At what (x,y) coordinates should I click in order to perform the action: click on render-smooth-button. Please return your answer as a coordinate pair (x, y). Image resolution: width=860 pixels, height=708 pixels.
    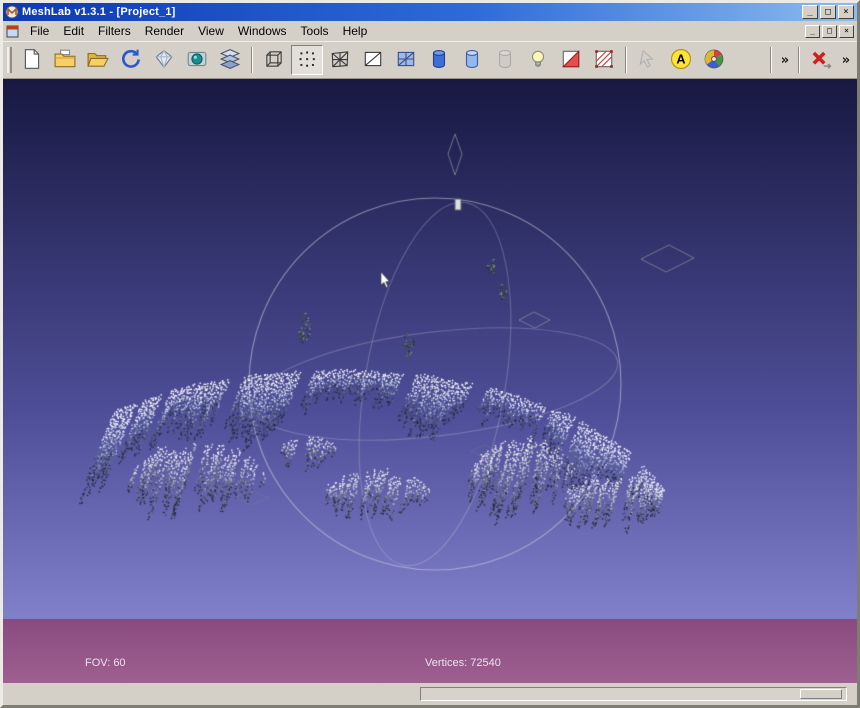
    Looking at the image, I should click on (472, 60).